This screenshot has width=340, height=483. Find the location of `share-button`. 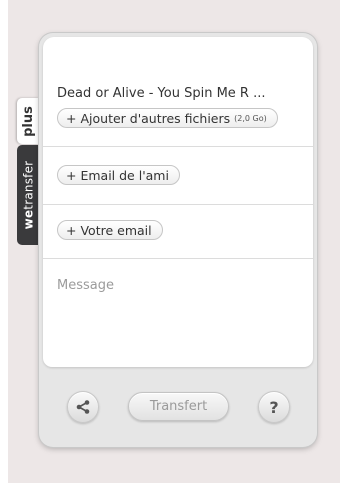

share-button is located at coordinates (83, 407).